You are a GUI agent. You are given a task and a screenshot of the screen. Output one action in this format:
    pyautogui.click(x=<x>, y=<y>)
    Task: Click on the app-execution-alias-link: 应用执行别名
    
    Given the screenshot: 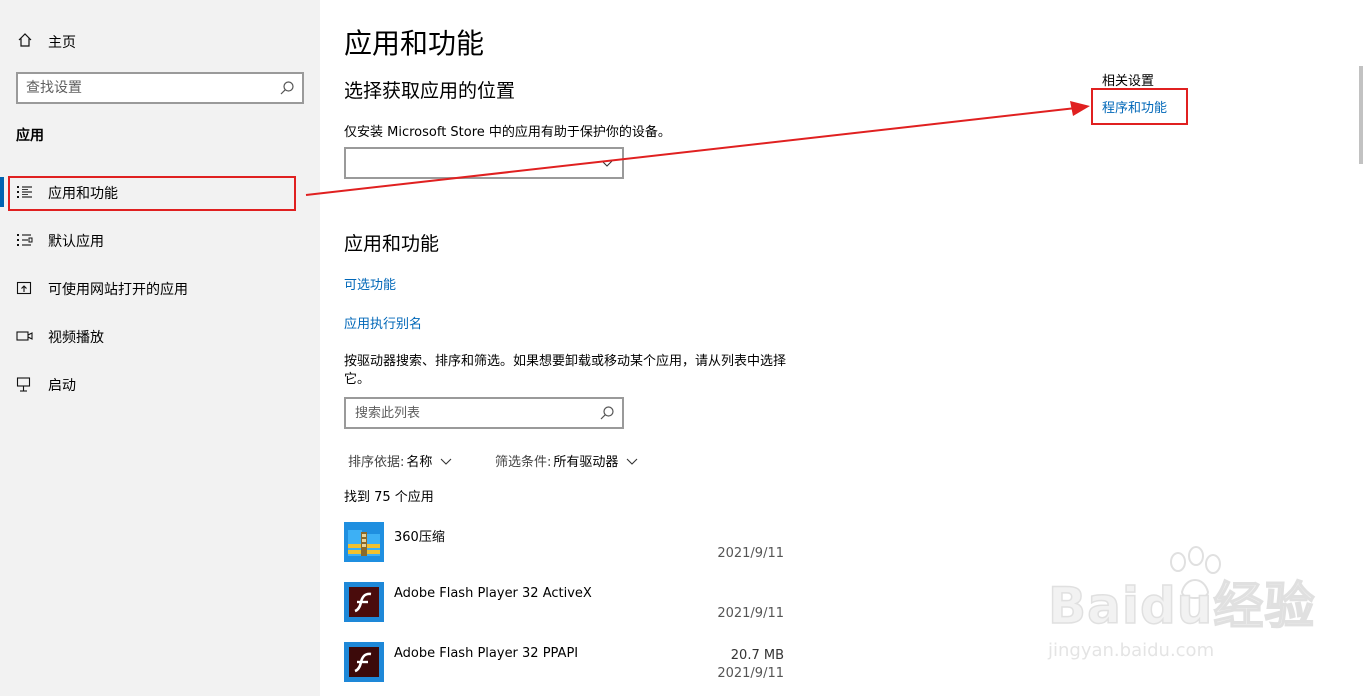 What is the action you would take?
    pyautogui.click(x=383, y=322)
    